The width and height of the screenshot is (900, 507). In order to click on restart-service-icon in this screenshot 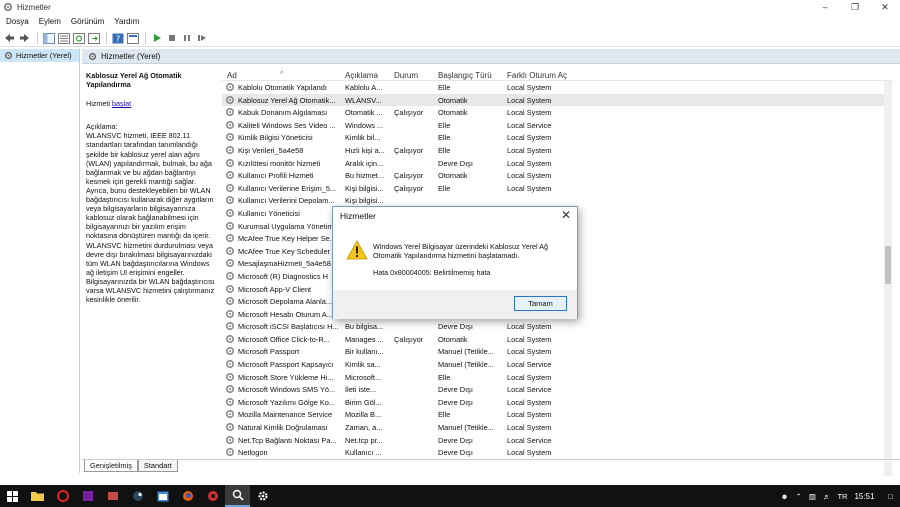, I will do `click(201, 38)`.